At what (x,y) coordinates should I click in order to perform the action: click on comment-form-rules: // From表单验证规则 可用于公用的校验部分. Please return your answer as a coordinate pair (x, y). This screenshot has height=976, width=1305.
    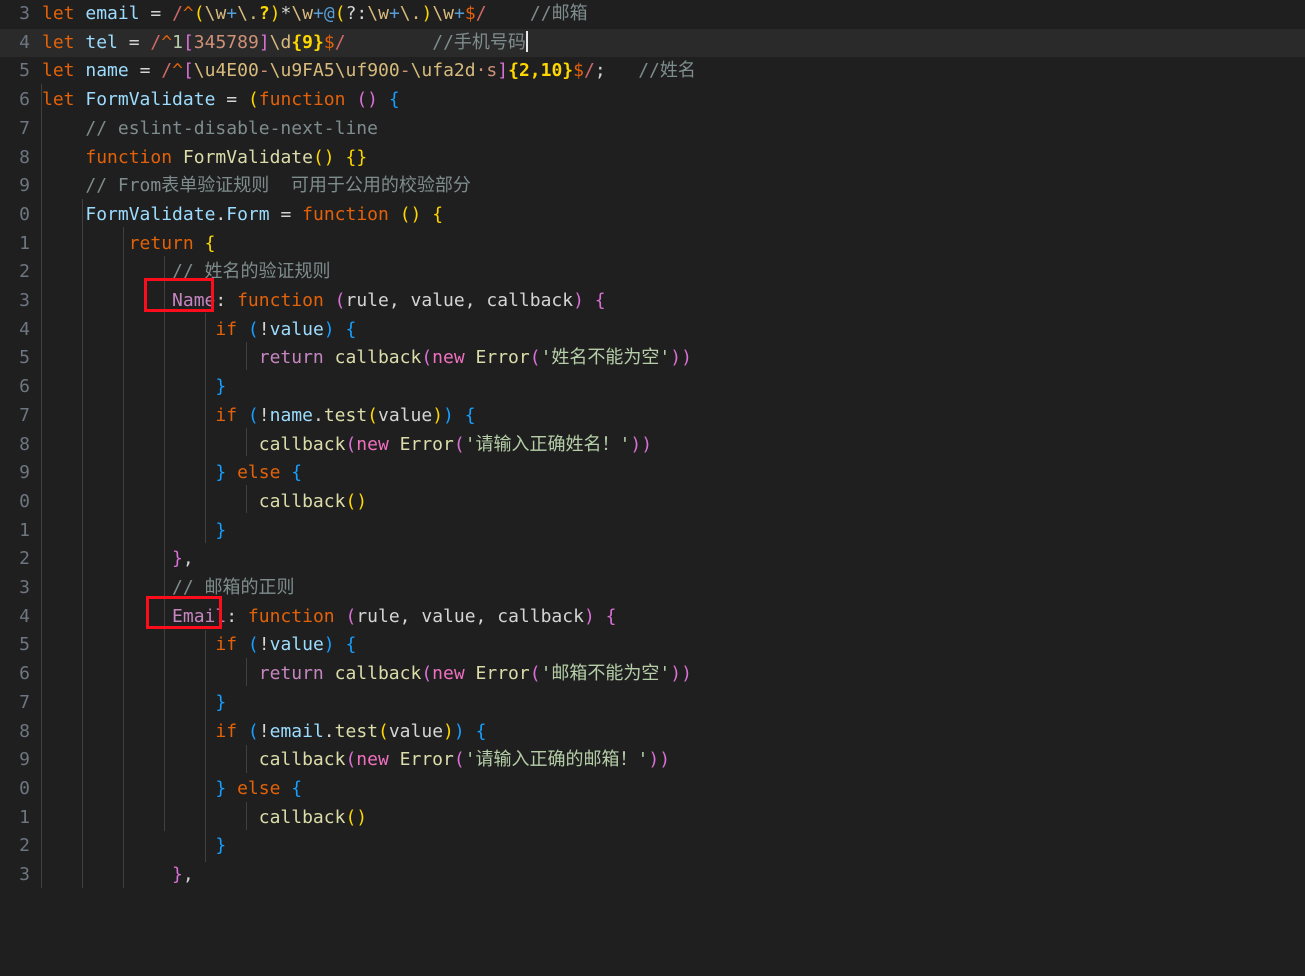
    Looking at the image, I should click on (278, 186).